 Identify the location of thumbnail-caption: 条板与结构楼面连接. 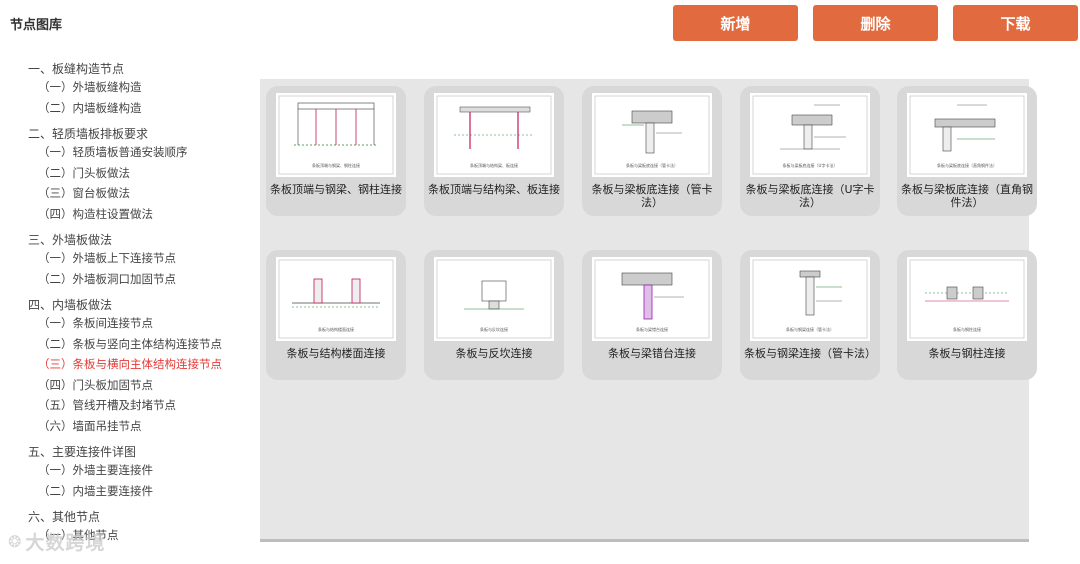
(336, 329).